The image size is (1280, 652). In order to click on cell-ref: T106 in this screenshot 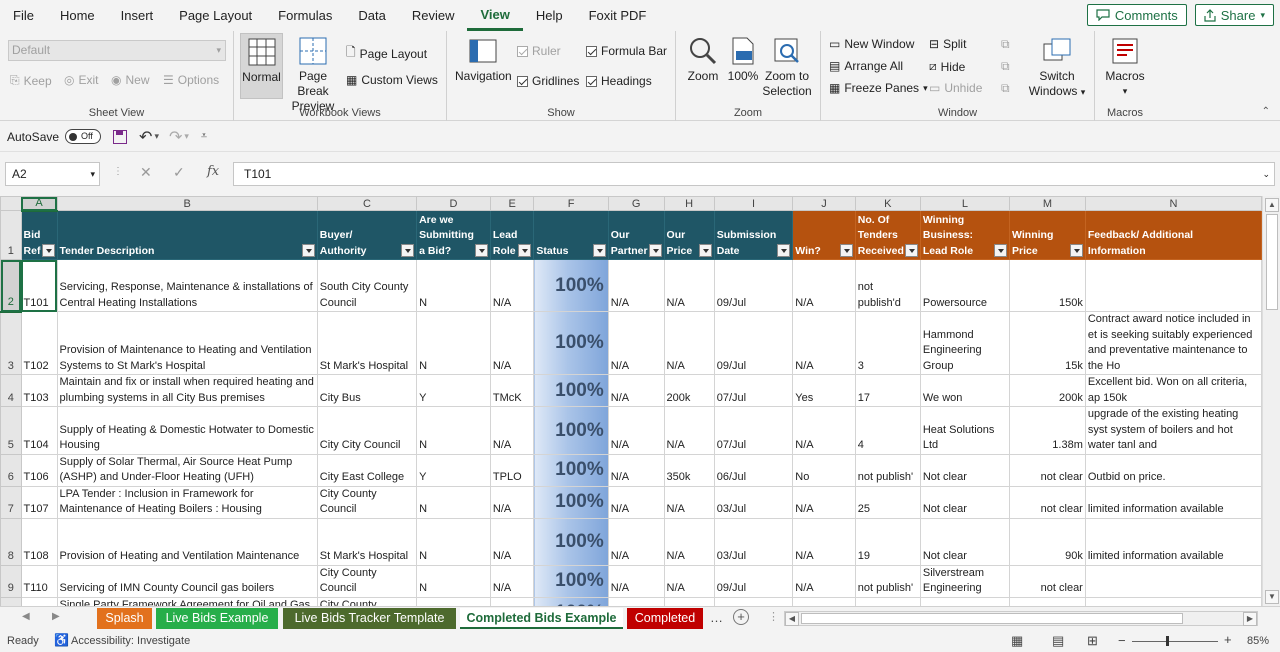, I will do `click(39, 470)`.